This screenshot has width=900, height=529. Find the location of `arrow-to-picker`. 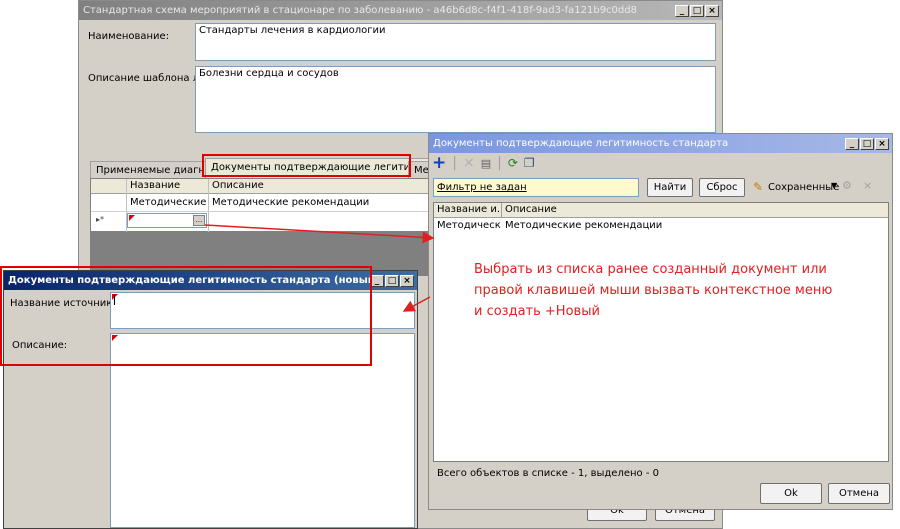

arrow-to-picker is located at coordinates (319, 234).